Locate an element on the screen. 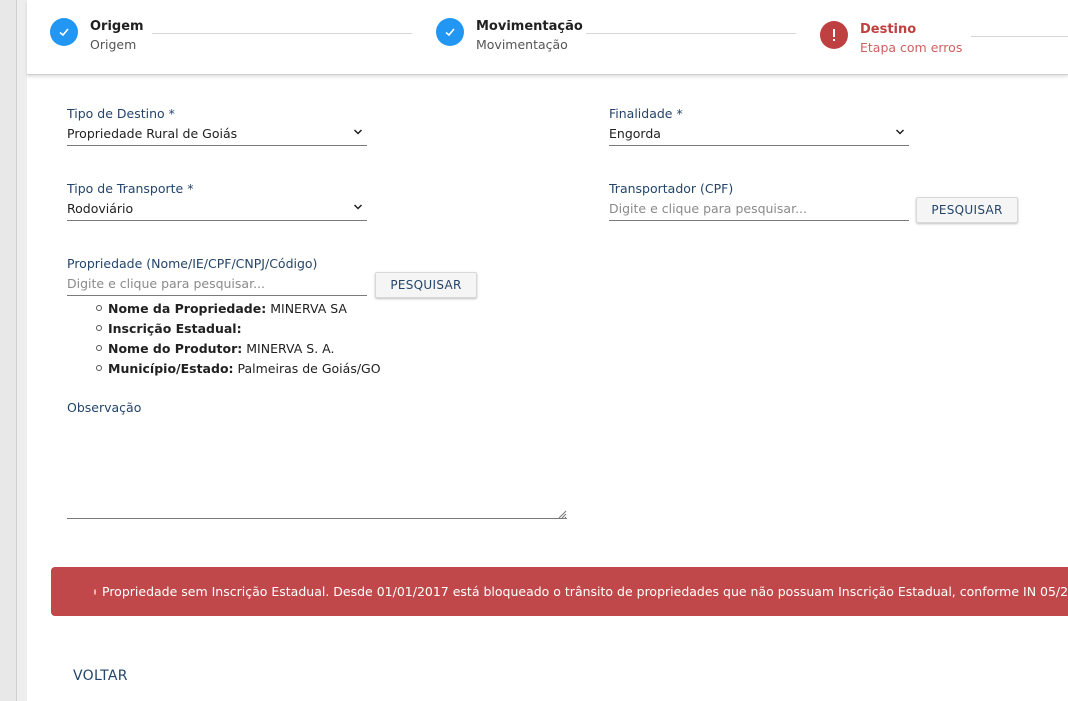 This screenshot has width=1068, height=701. step-subtitle: Origem is located at coordinates (113, 44).